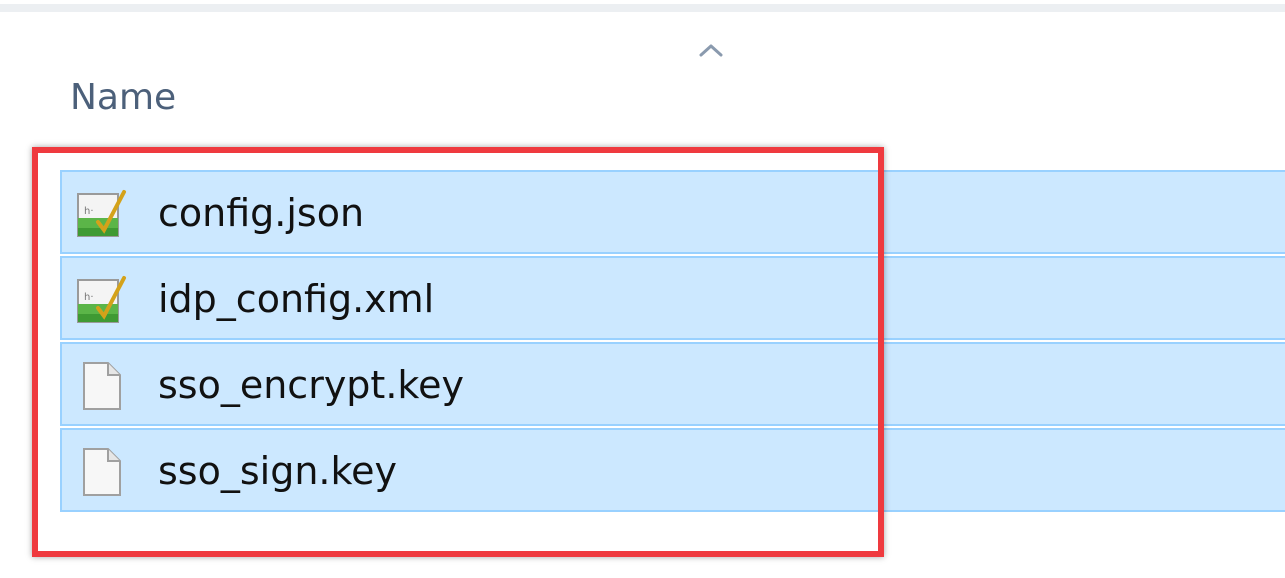 This screenshot has width=1285, height=578. What do you see at coordinates (672, 298) in the screenshot?
I see `file-row-idp-config-xml: h· idp_config.xml` at bounding box center [672, 298].